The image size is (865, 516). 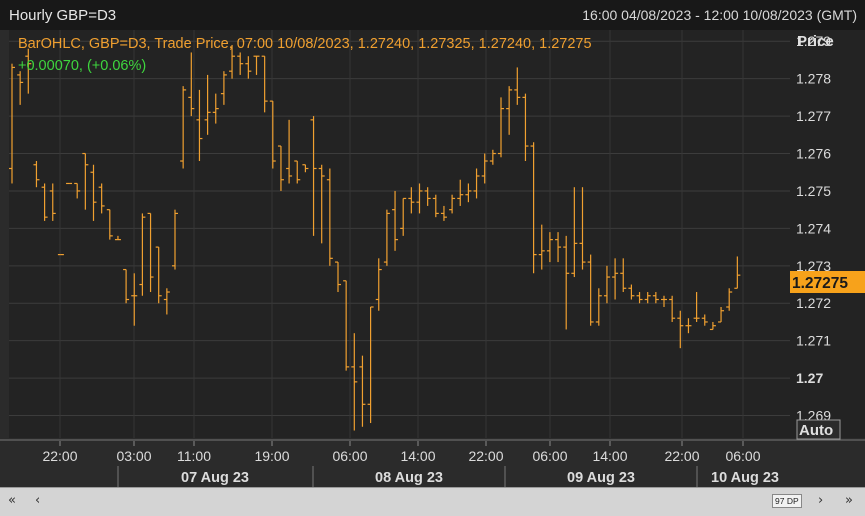 I want to click on price-tick-label: 1.271, so click(x=813, y=341).